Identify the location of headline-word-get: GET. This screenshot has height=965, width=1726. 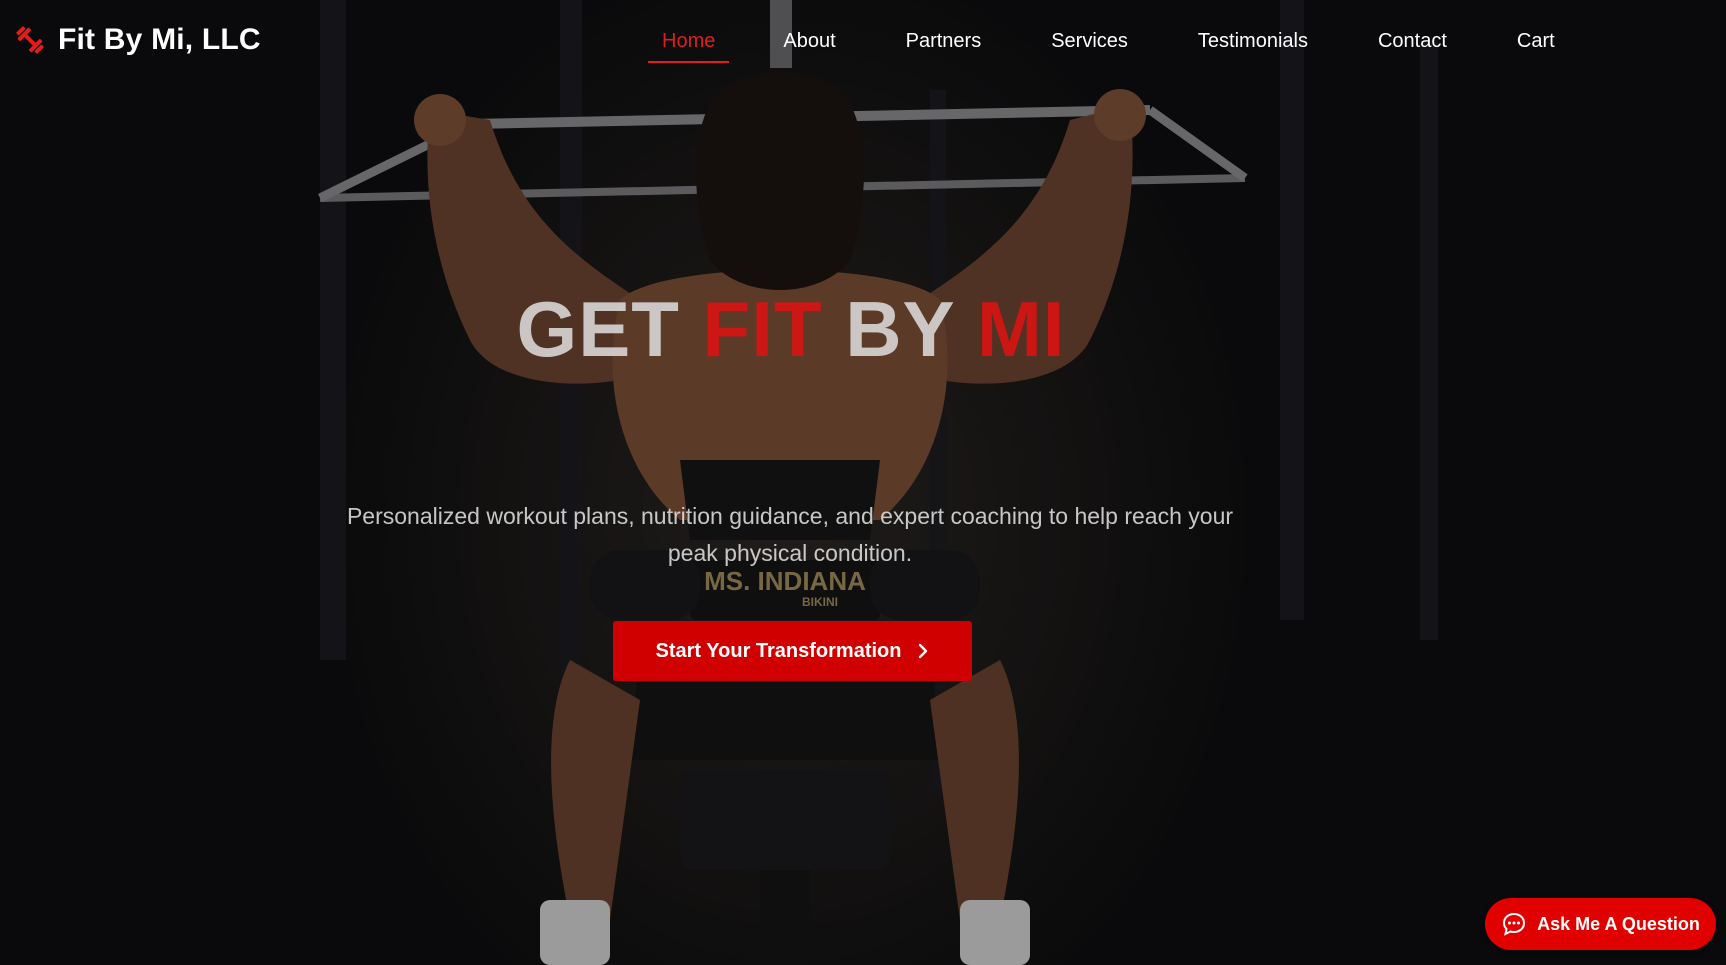
(598, 329).